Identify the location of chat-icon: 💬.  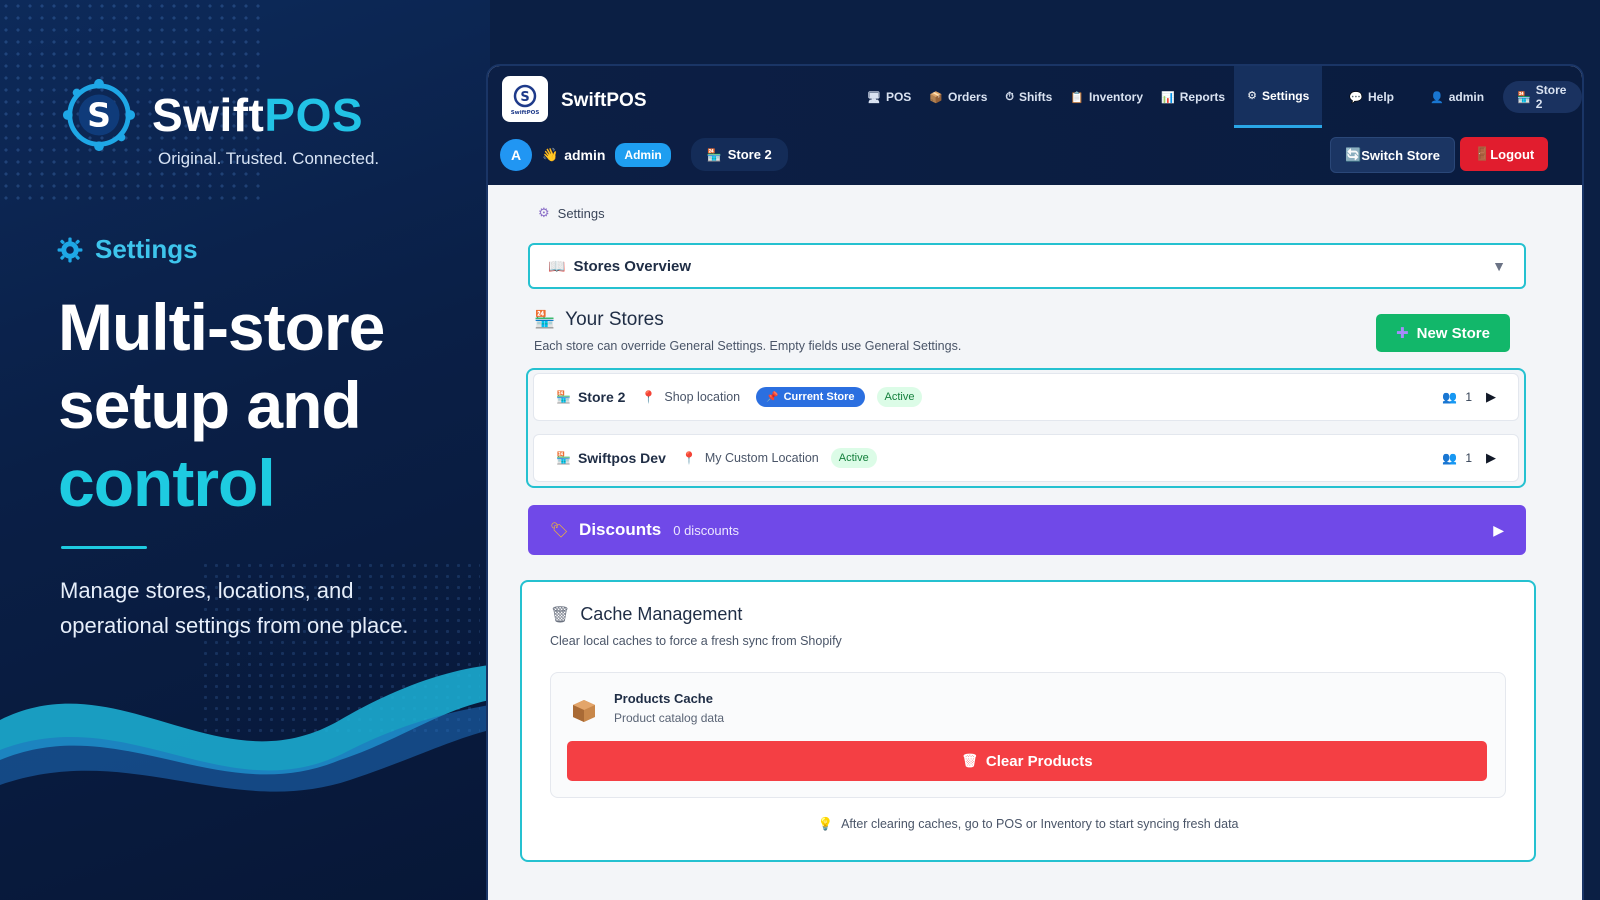
(1356, 97).